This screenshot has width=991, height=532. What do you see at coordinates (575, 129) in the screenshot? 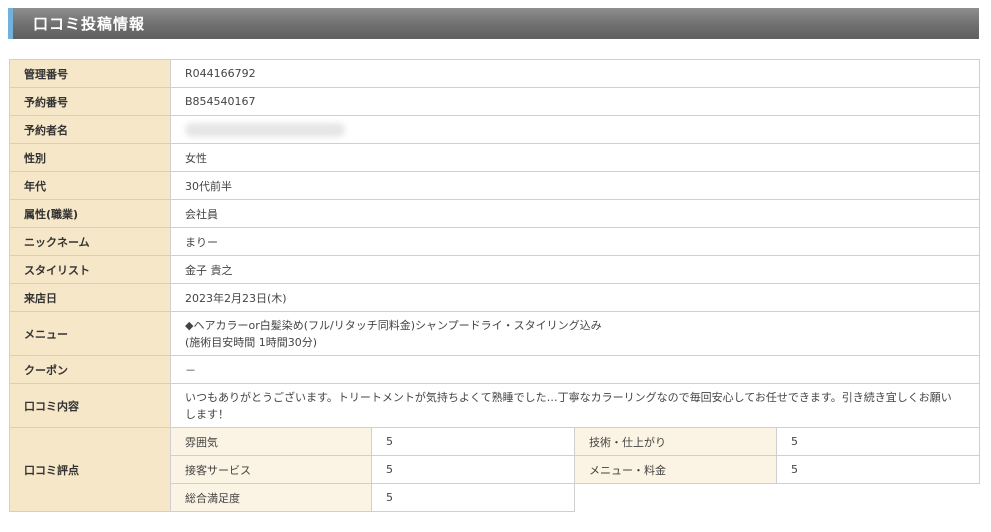
I see `reserver-name-value` at bounding box center [575, 129].